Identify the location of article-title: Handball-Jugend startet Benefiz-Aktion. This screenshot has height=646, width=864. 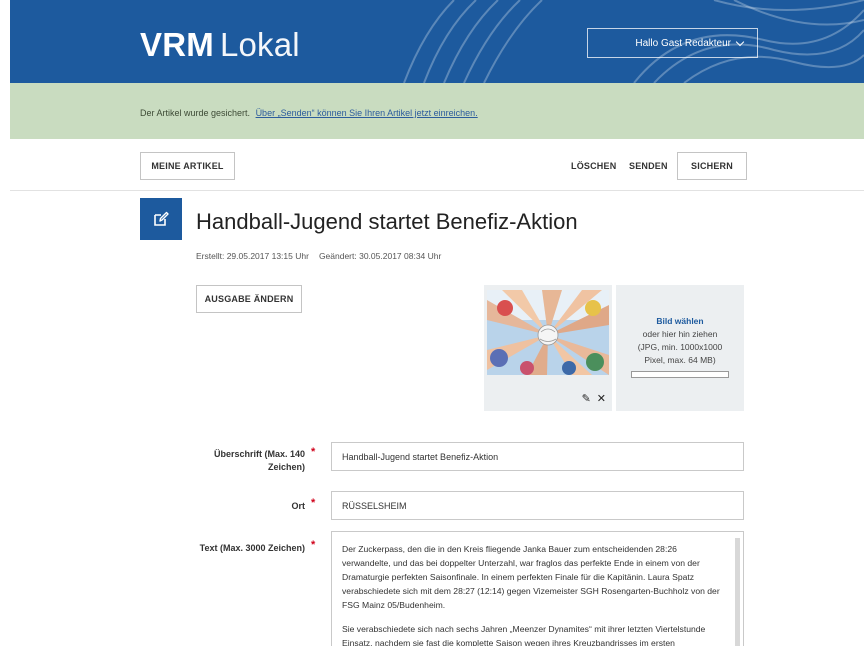
(387, 221).